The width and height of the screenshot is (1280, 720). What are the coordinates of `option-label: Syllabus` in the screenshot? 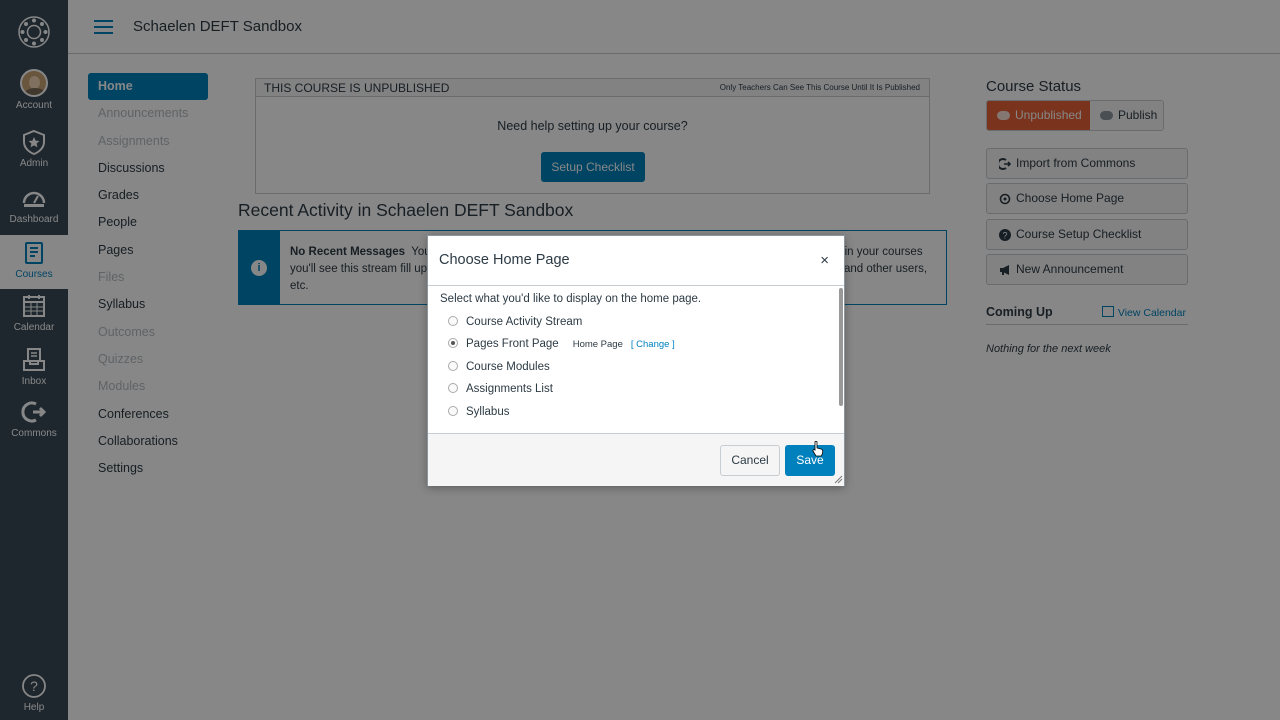 It's located at (488, 412).